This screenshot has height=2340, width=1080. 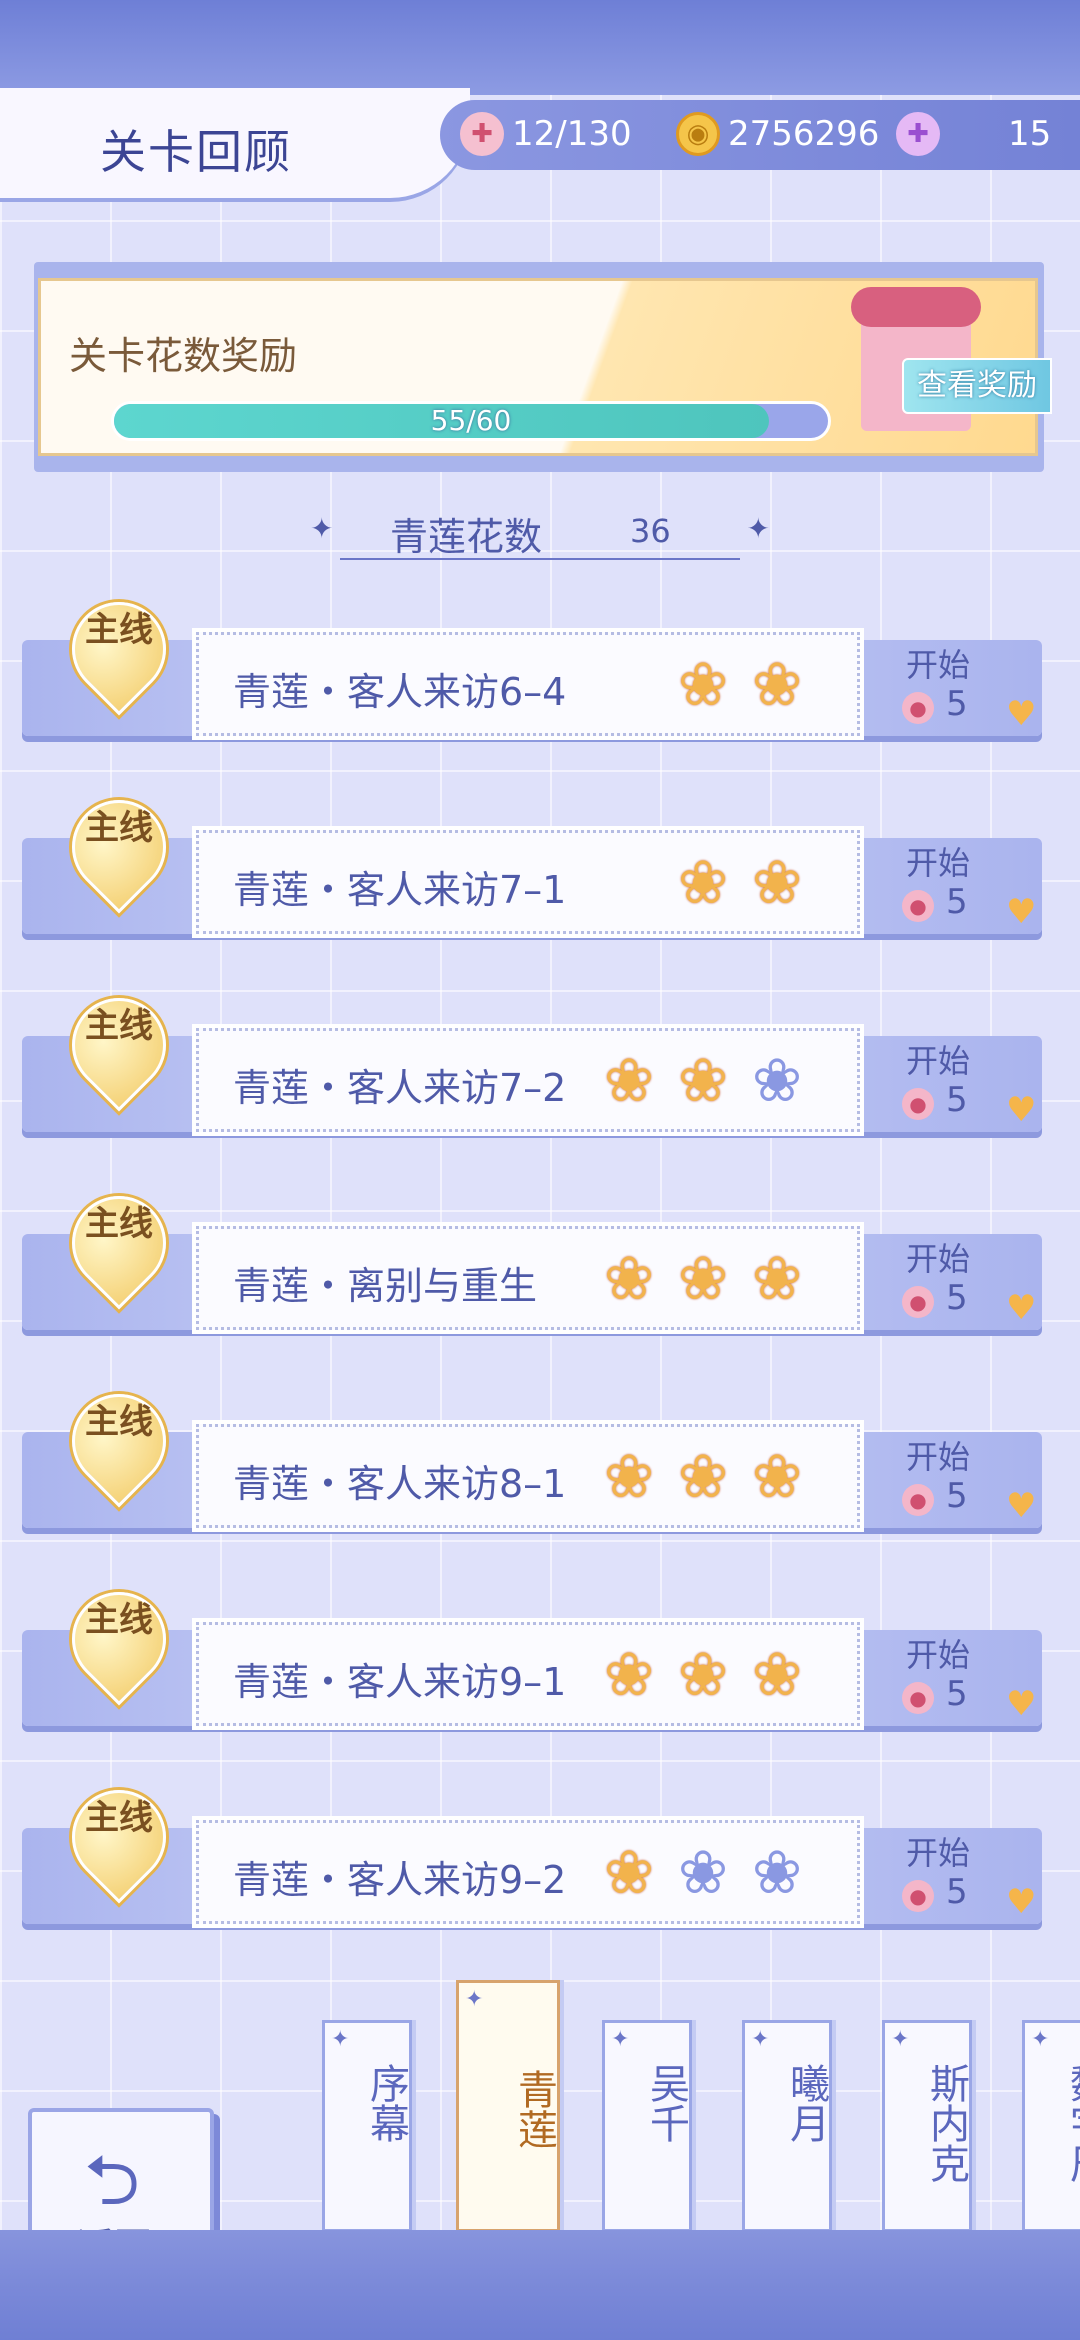 I want to click on level-row: 主线 青莲・客人来访6–4 ❀ ❀ 开始 ● 5 ♥, so click(x=540, y=667).